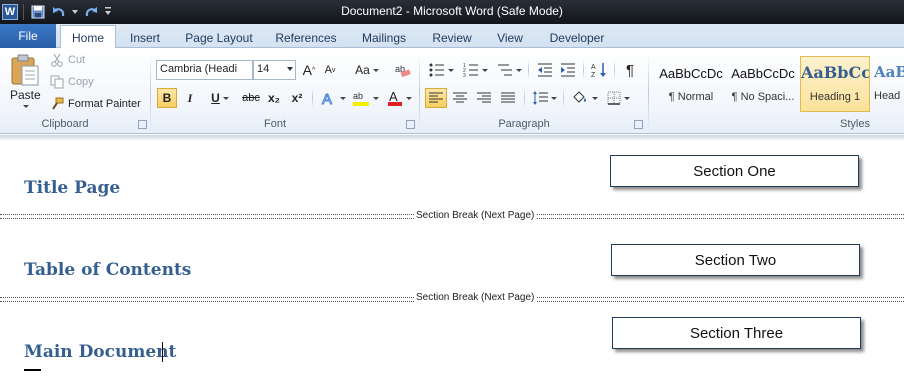  What do you see at coordinates (577, 38) in the screenshot?
I see `tab-developer: Developer` at bounding box center [577, 38].